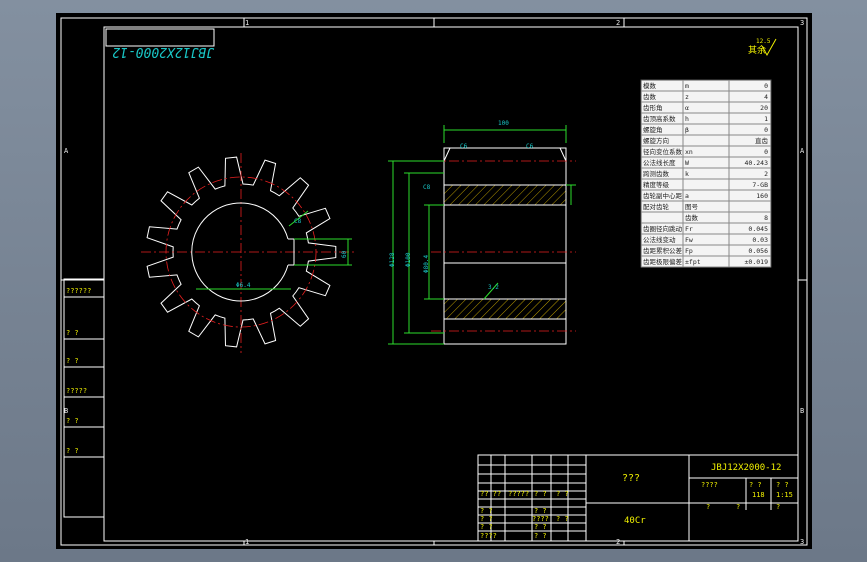  I want to click on gear-front-view: Φ6.4 60 C8, so click(248, 253).